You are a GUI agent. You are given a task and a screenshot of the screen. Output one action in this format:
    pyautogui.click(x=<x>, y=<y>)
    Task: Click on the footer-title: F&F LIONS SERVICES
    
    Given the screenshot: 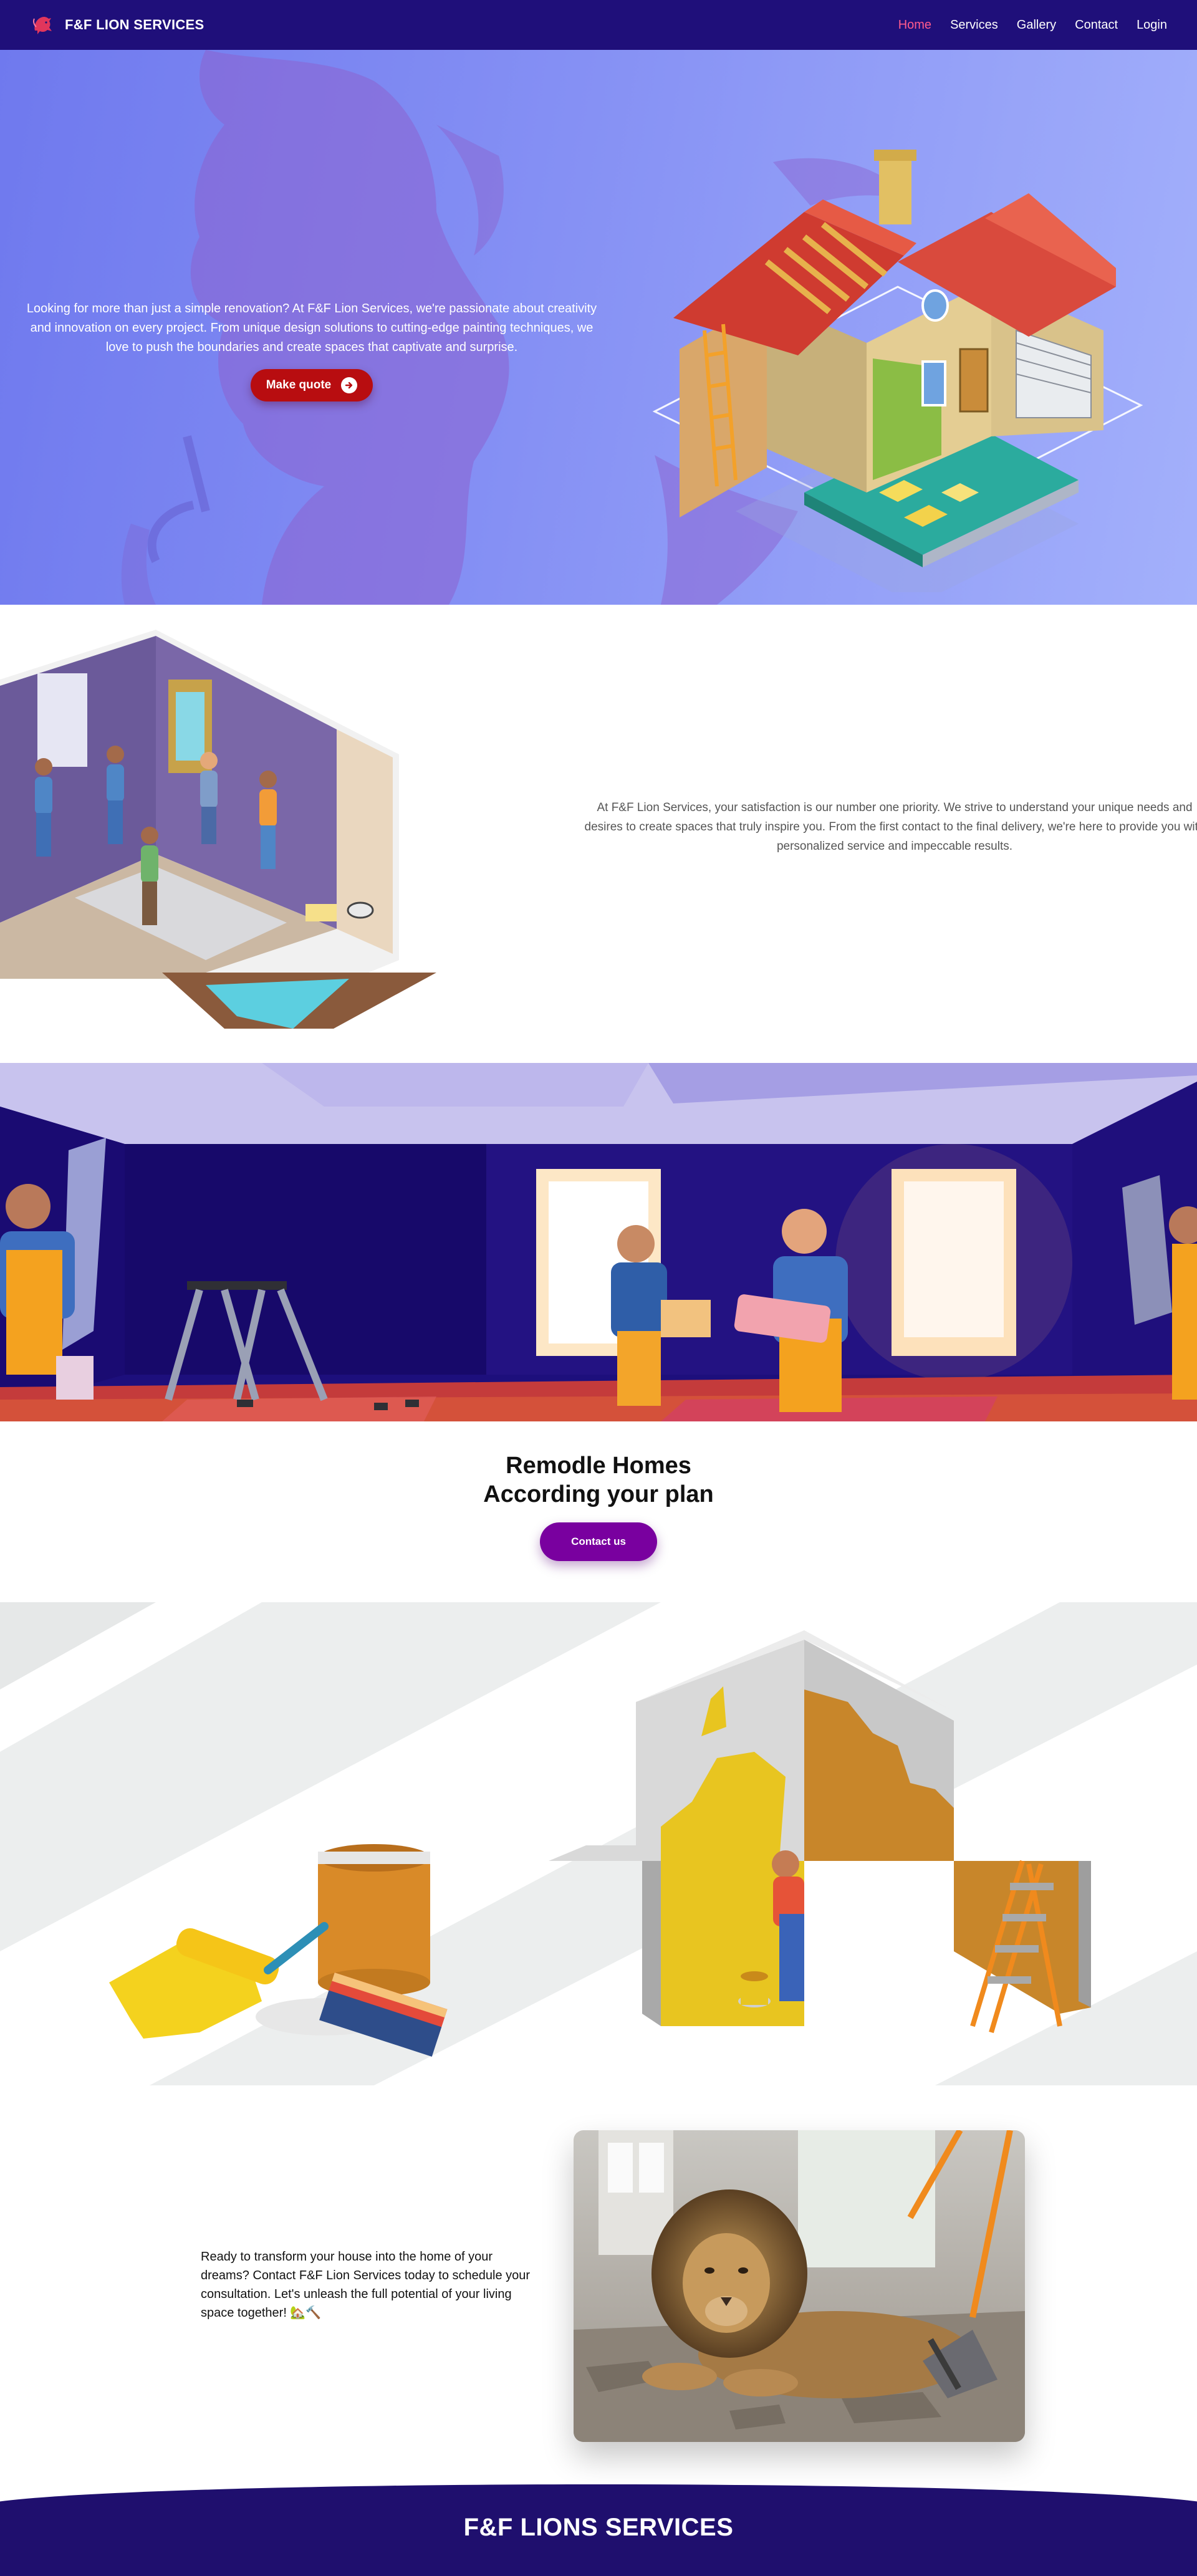 What is the action you would take?
    pyautogui.click(x=598, y=2527)
    